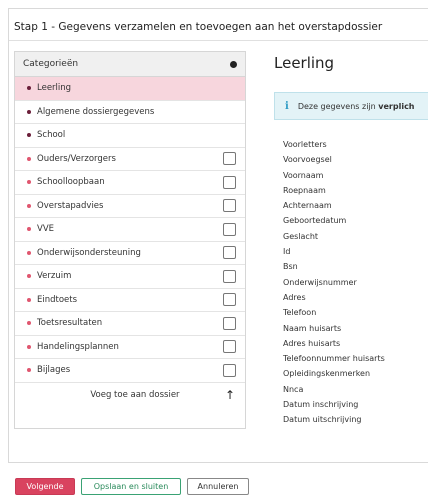  Describe the element at coordinates (287, 106) in the screenshot. I see `info-icon: i` at that location.